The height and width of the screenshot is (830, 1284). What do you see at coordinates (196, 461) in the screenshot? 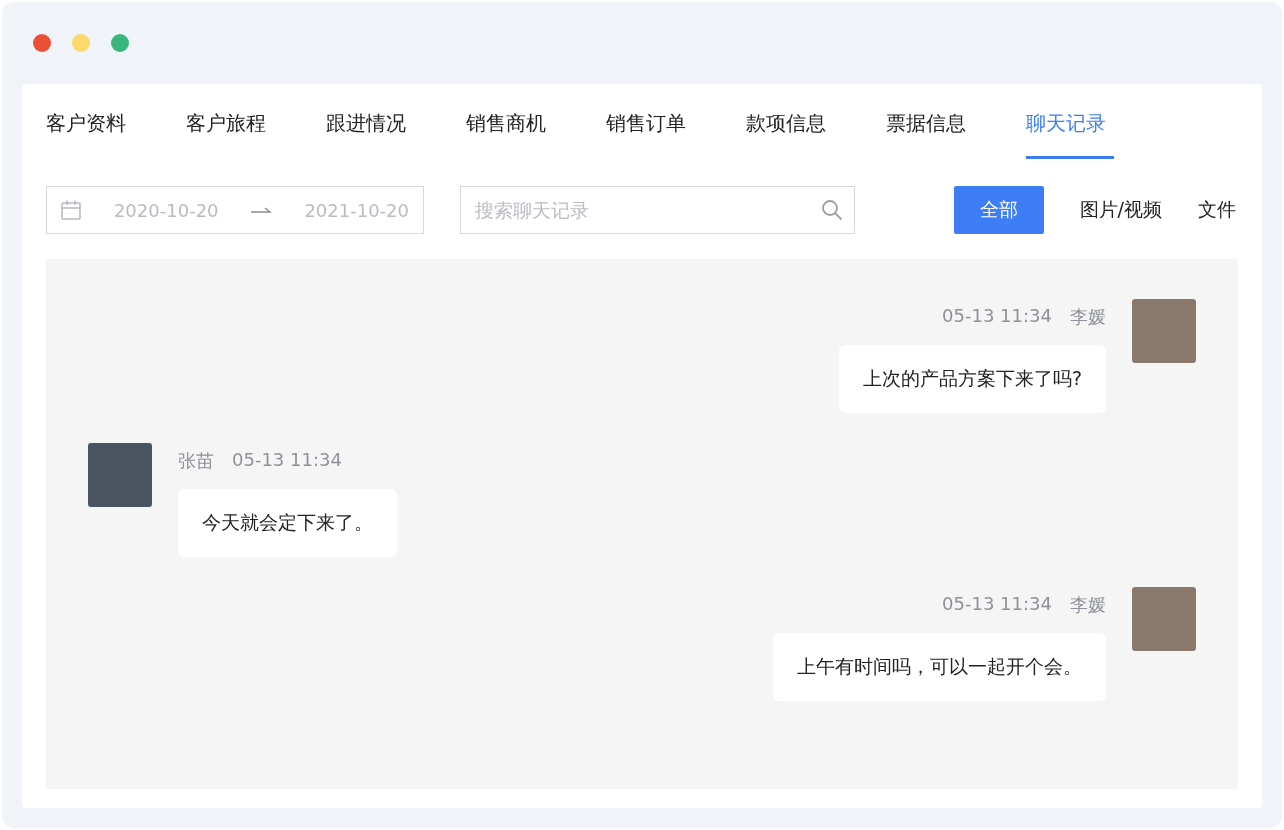
I see `sender-name: 张苗` at bounding box center [196, 461].